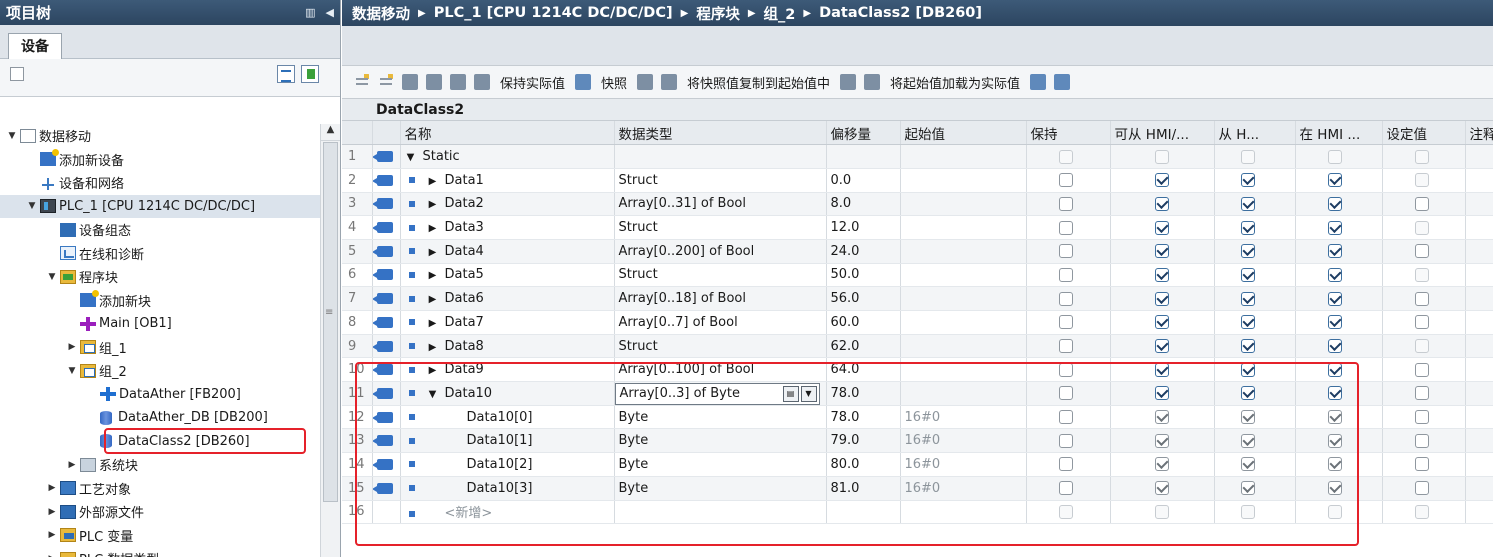  Describe the element at coordinates (160, 395) in the screenshot. I see `tree-item: DataAther [FB200]` at that location.